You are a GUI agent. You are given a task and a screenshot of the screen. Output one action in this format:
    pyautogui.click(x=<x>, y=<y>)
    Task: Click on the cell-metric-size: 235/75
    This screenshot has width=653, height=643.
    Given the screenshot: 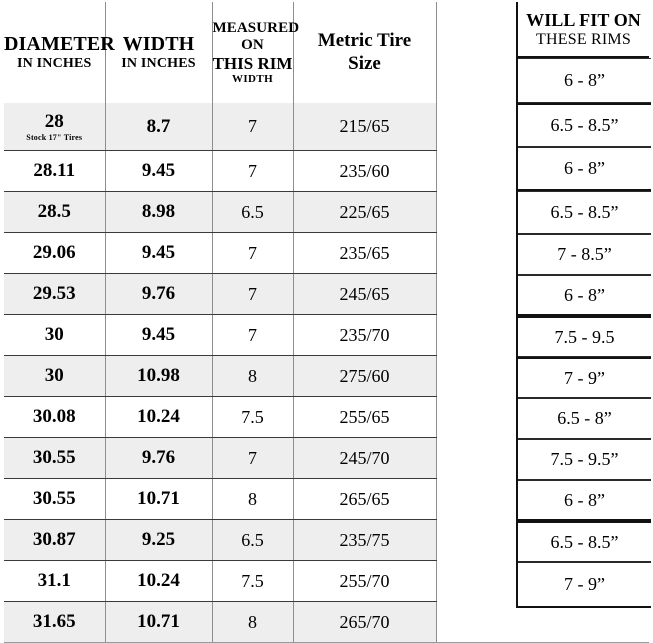 What is the action you would take?
    pyautogui.click(x=365, y=540)
    